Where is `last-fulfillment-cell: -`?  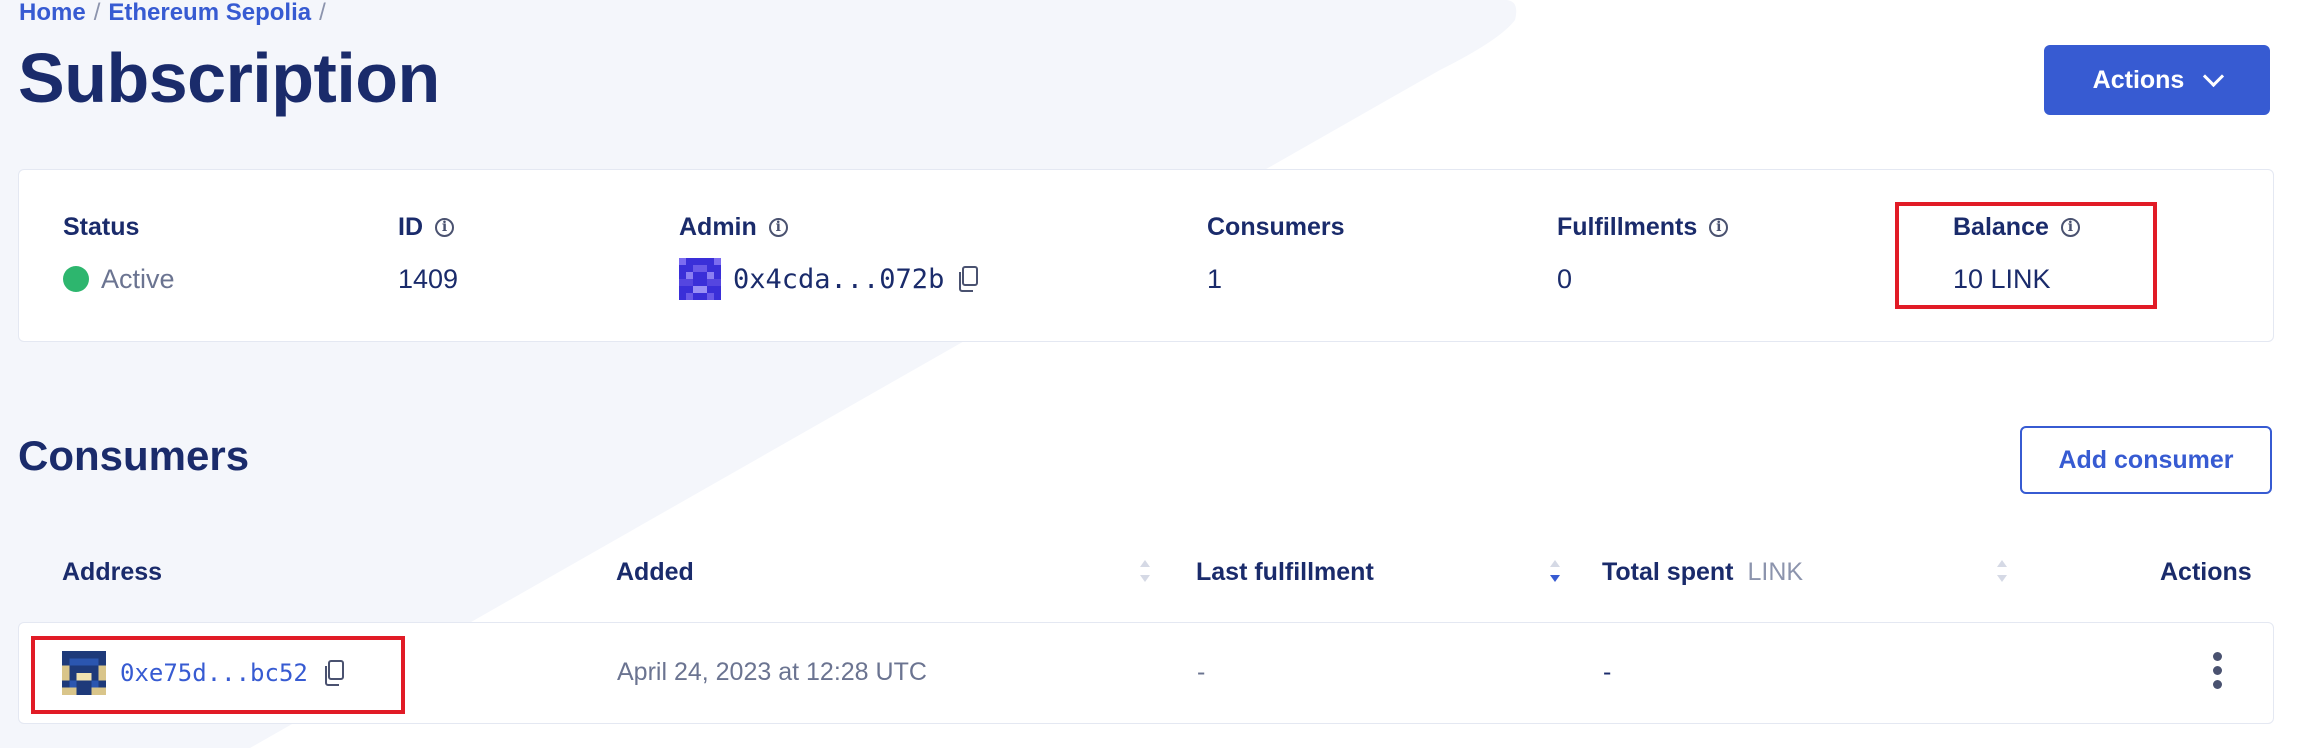 last-fulfillment-cell: - is located at coordinates (1201, 672).